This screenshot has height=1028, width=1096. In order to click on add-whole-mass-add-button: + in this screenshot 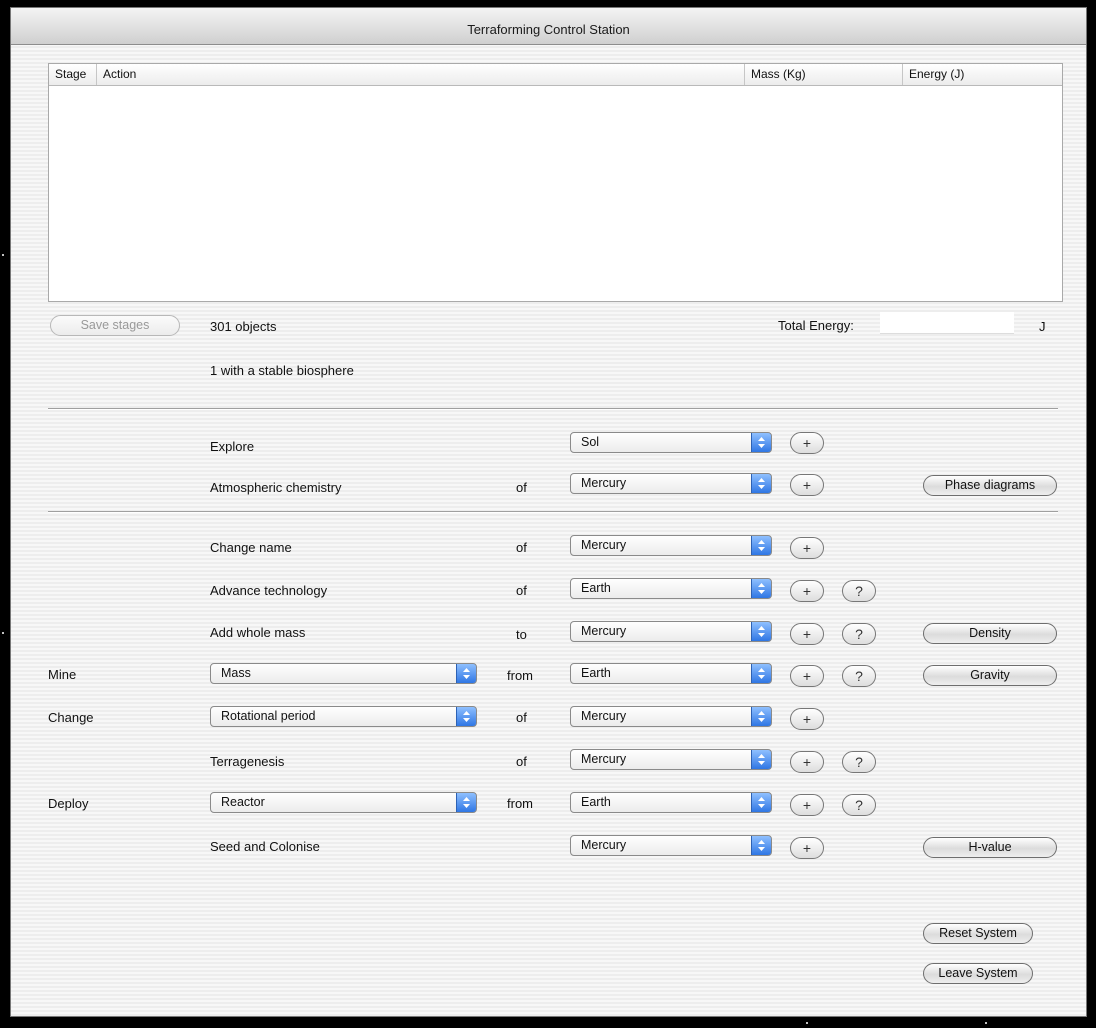, I will do `click(807, 634)`.